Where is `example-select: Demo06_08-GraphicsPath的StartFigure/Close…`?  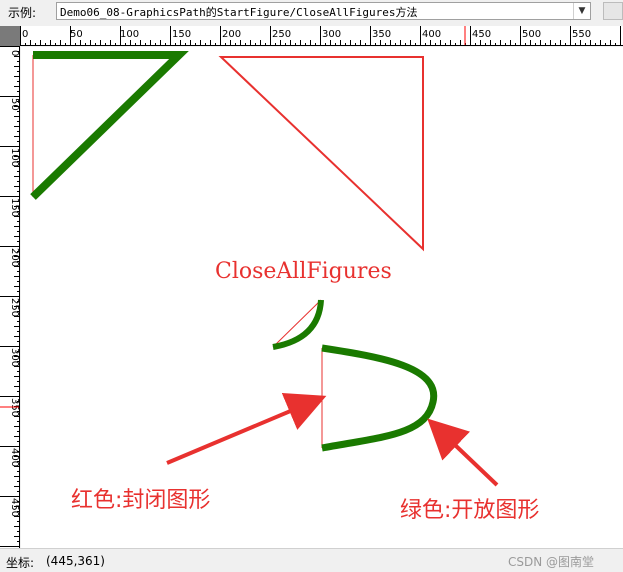 example-select: Demo06_08-GraphicsPath的StartFigure/Close… is located at coordinates (323, 11).